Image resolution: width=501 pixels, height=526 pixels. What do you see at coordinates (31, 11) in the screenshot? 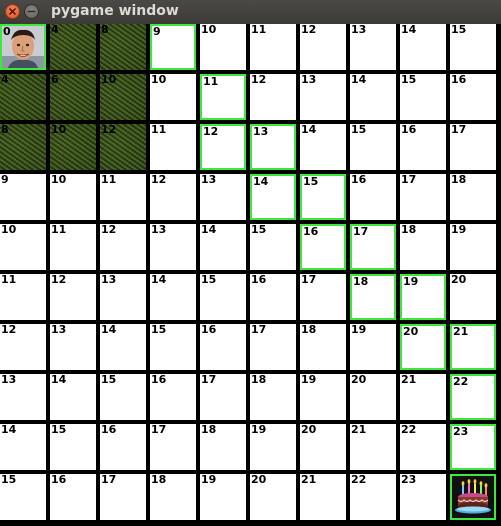
I see `minimize-window-button` at bounding box center [31, 11].